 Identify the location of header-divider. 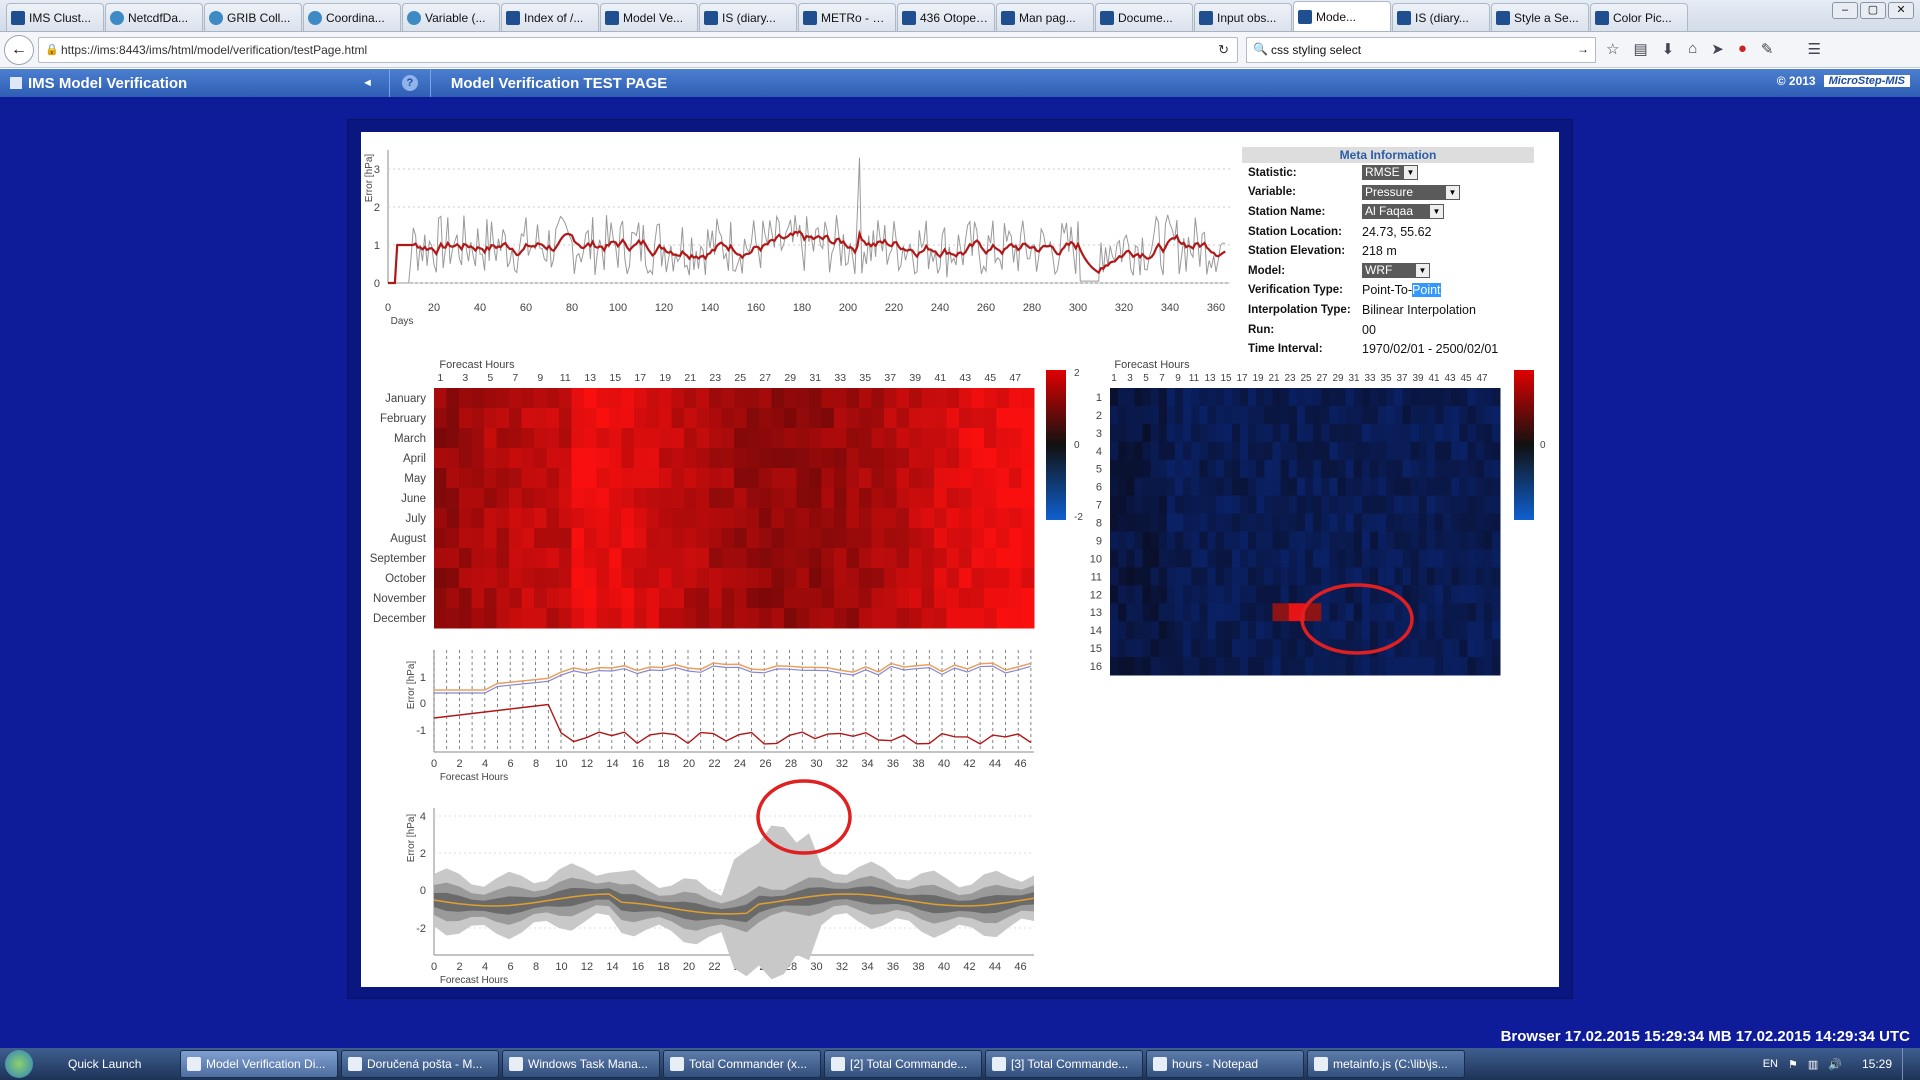
(389, 83).